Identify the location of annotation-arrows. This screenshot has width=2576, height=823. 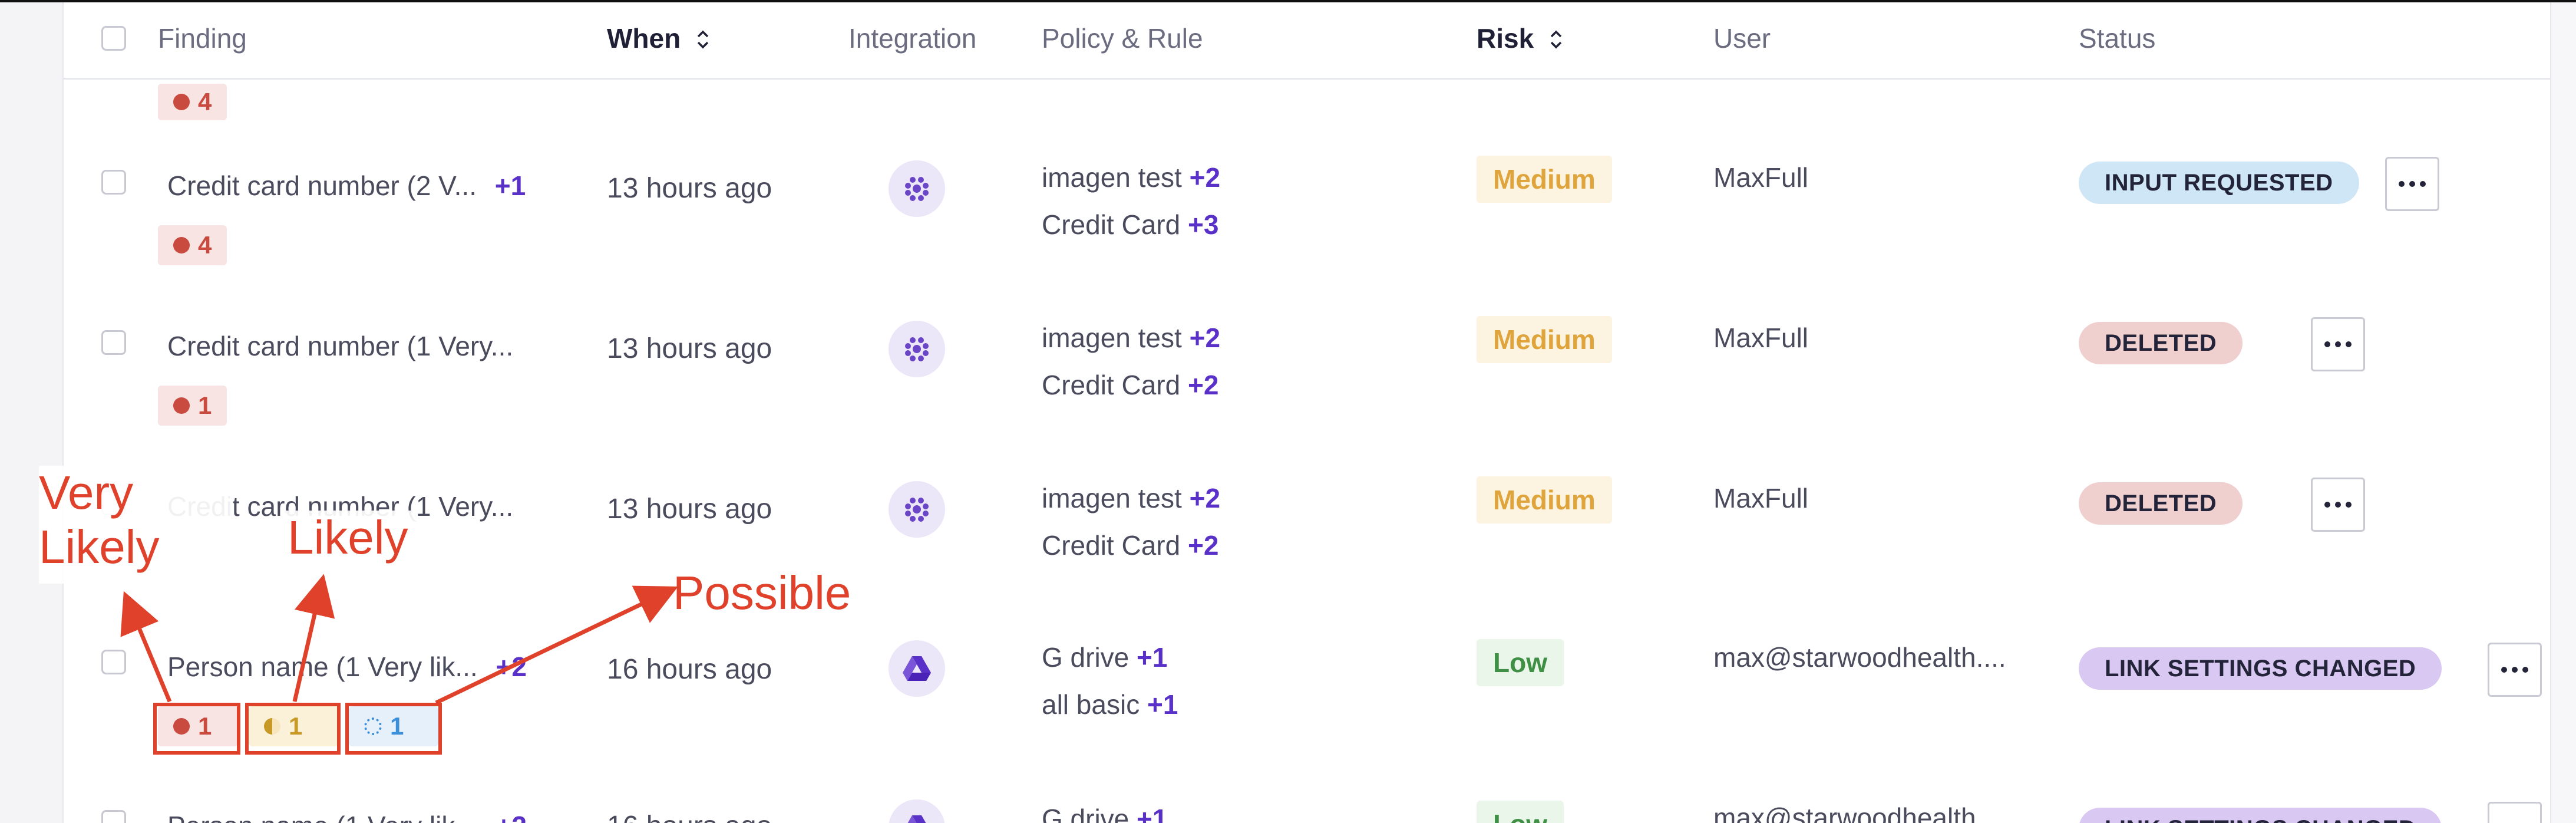
(399, 639).